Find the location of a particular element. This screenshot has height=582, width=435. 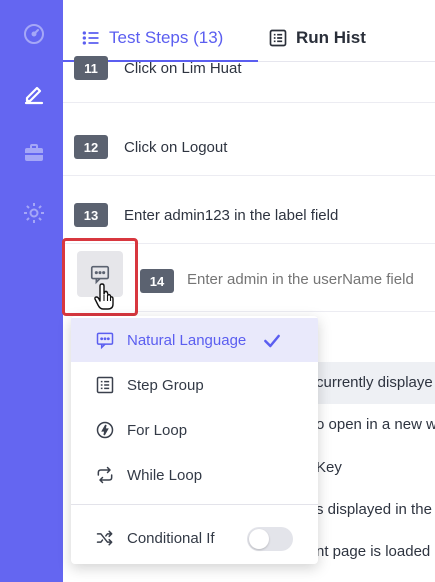

menu-item-for-loop: For Loop is located at coordinates (194, 430).